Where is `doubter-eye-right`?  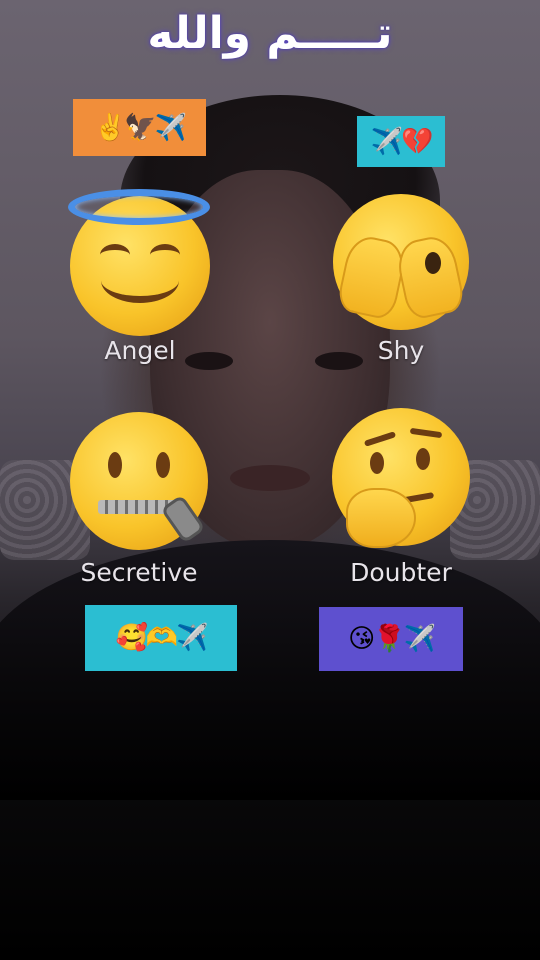 doubter-eye-right is located at coordinates (423, 459).